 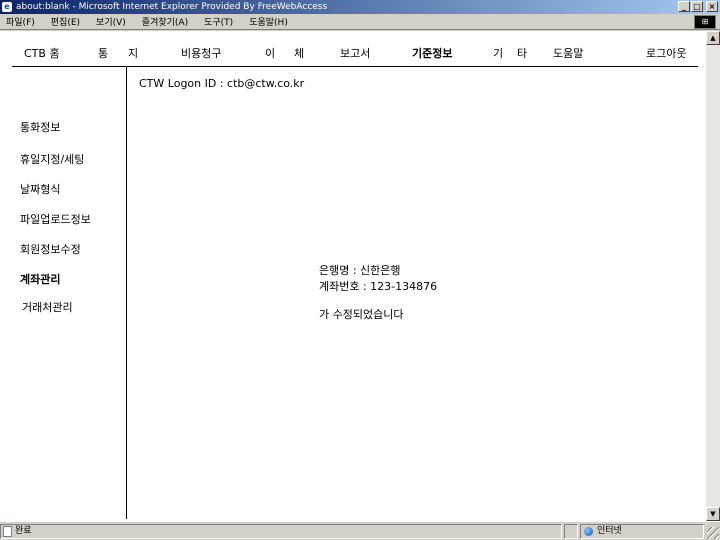 What do you see at coordinates (713, 533) in the screenshot?
I see `resize-grip-icon` at bounding box center [713, 533].